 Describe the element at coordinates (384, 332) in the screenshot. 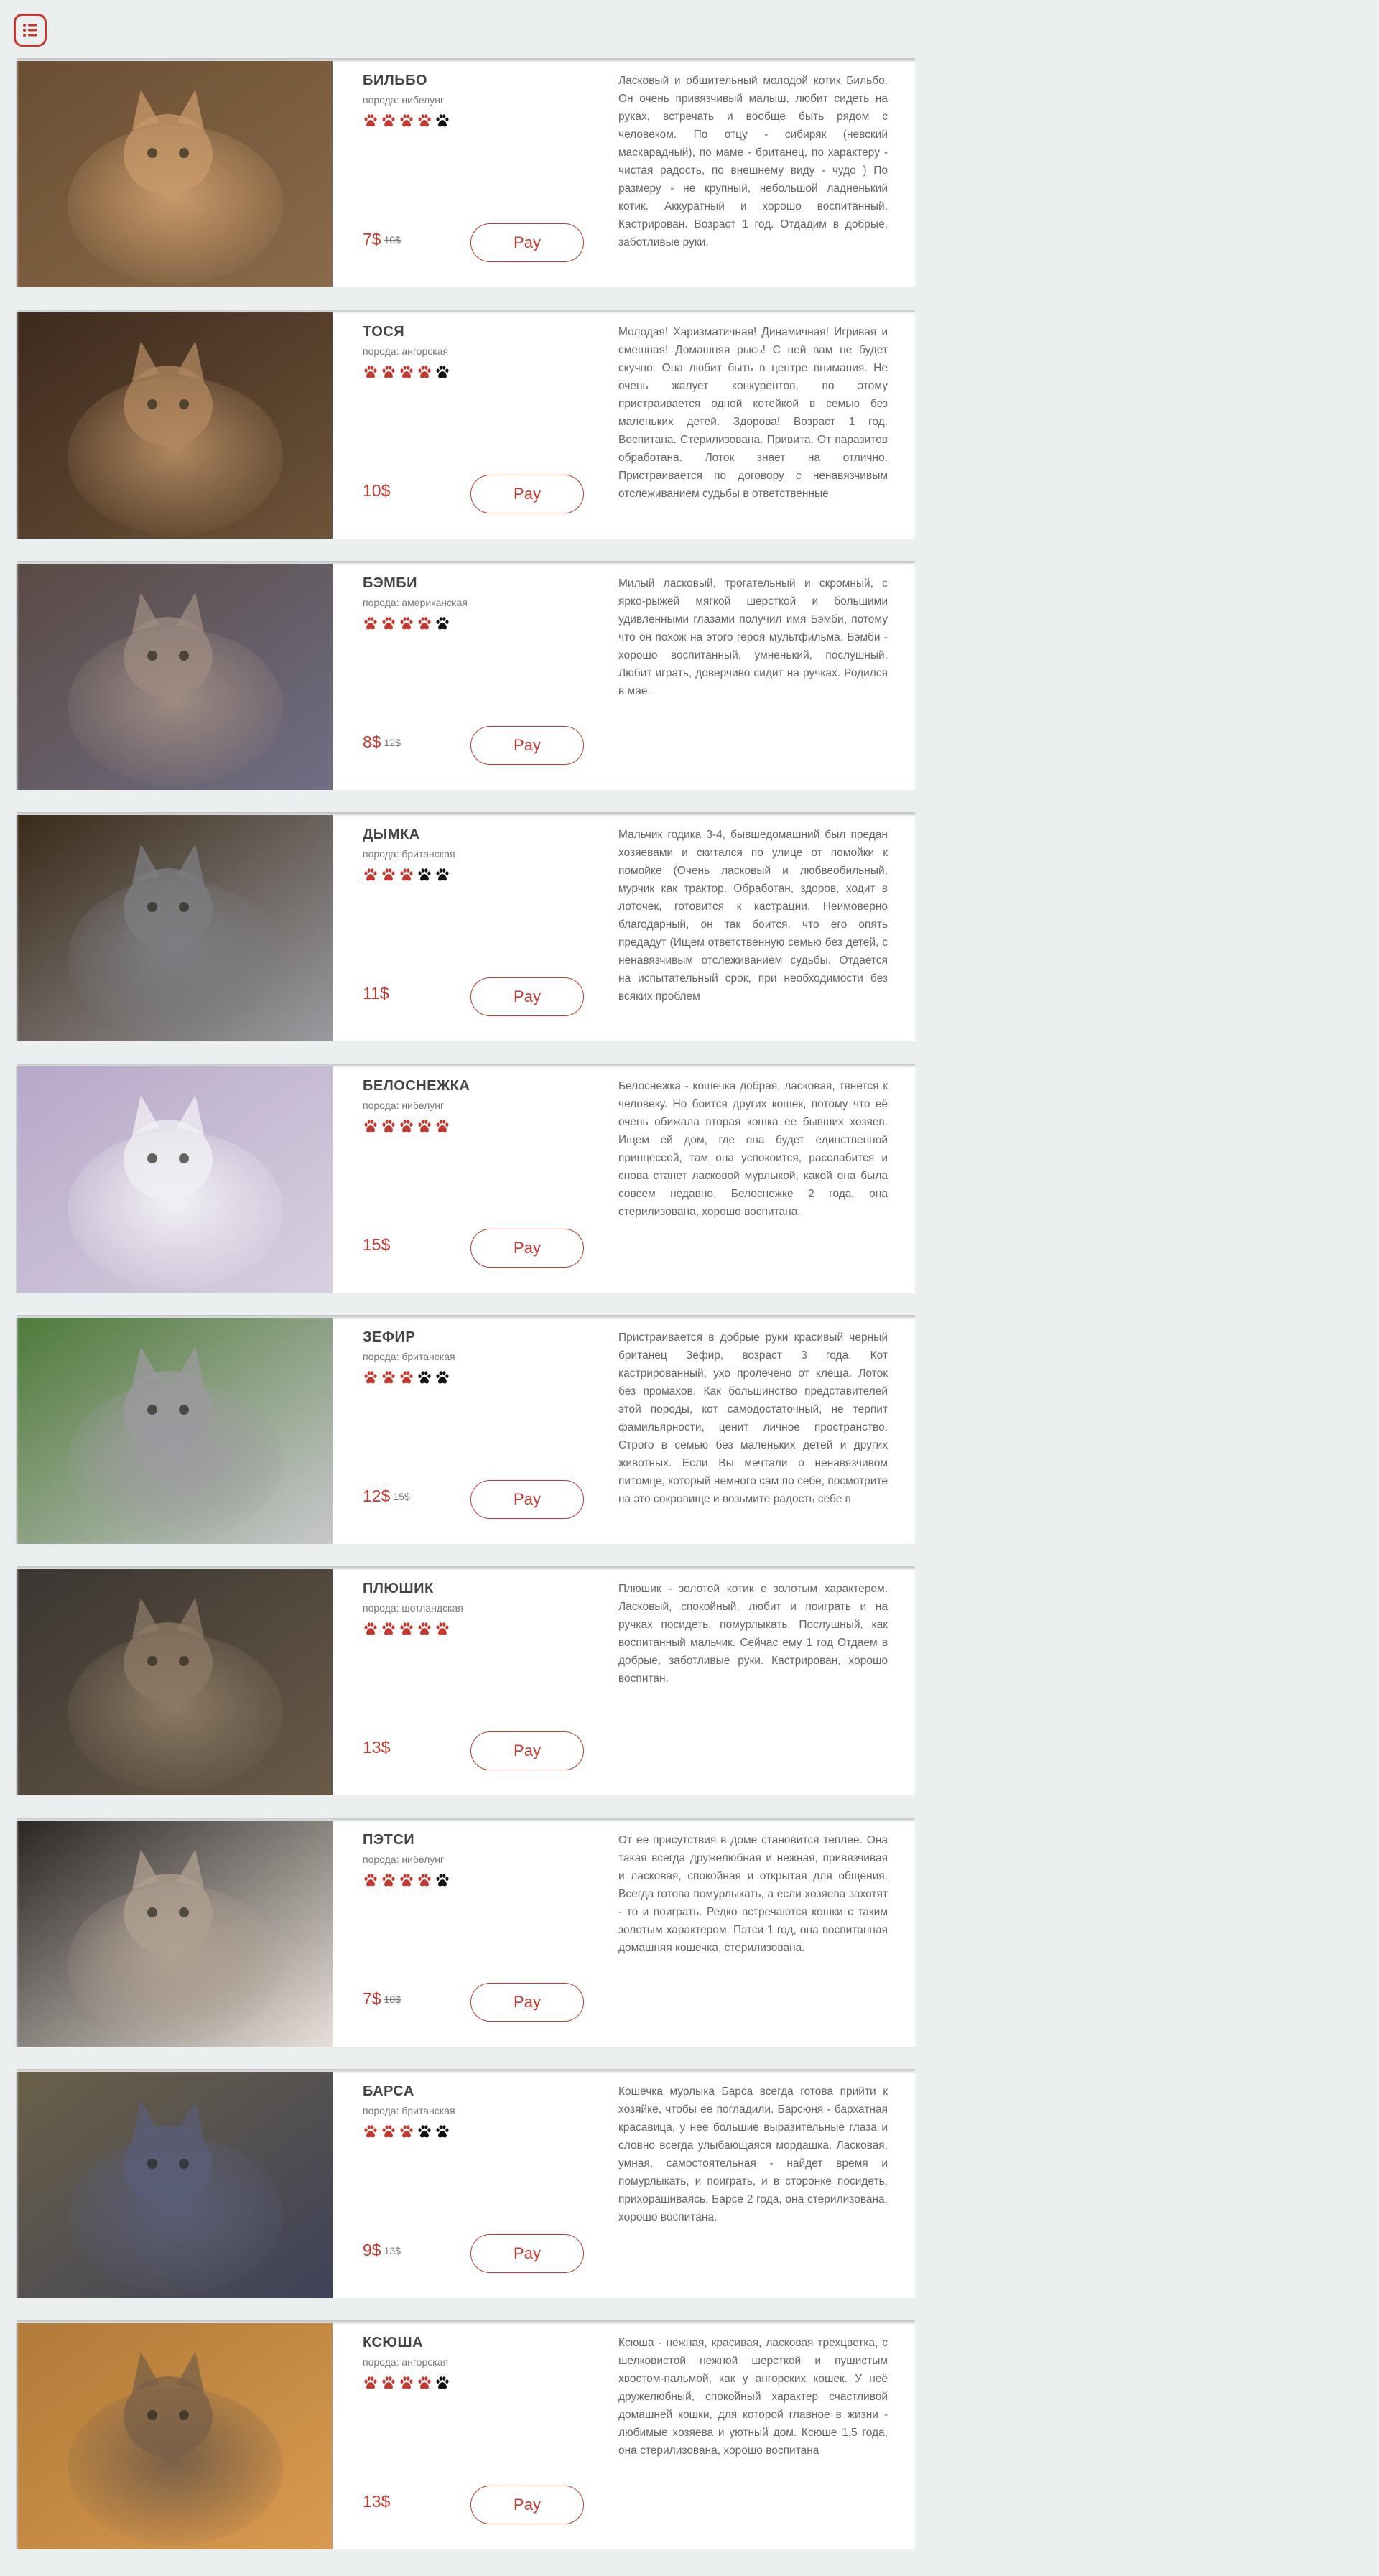

I see `cat-name: ТОСЯ` at that location.